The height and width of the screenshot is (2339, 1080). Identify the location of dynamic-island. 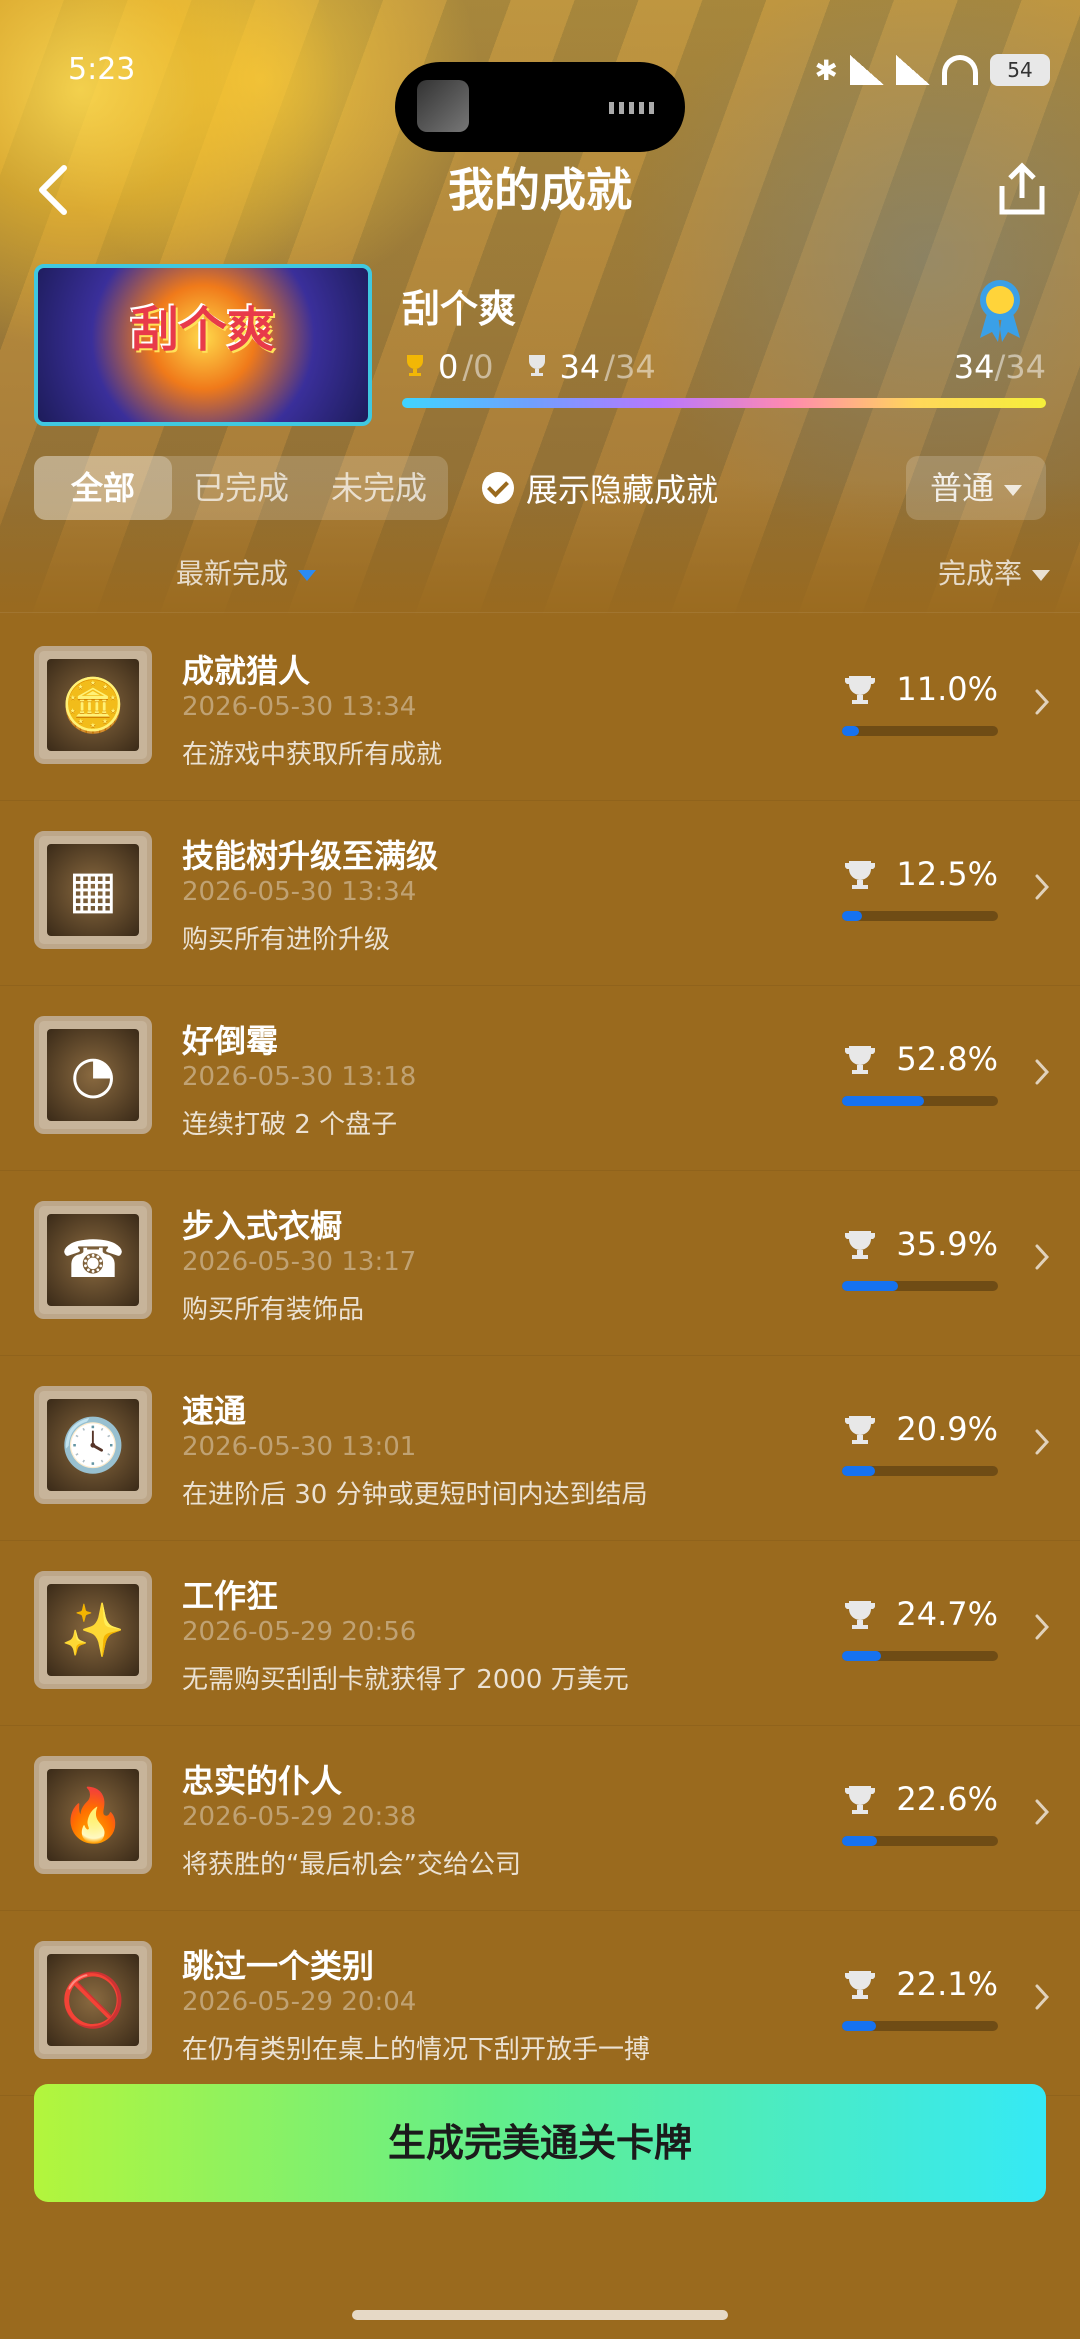
(540, 107).